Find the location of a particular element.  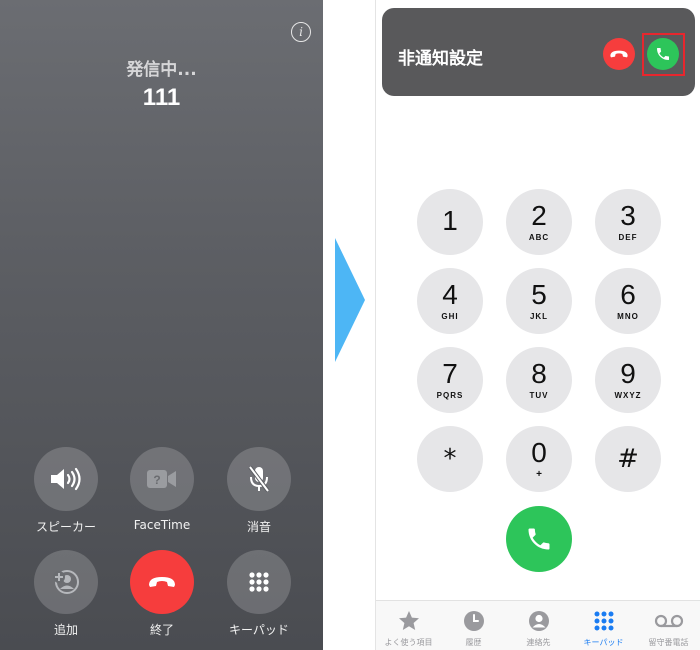

tab-voicemail: 留守番電話 is located at coordinates (668, 625).